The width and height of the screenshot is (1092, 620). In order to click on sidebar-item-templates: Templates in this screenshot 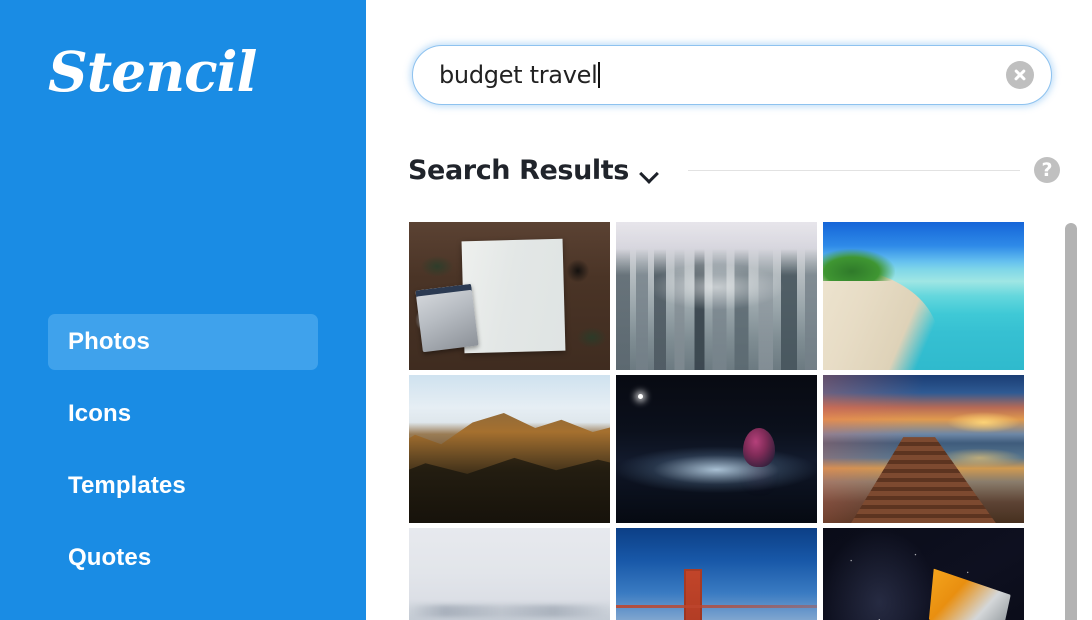, I will do `click(183, 486)`.